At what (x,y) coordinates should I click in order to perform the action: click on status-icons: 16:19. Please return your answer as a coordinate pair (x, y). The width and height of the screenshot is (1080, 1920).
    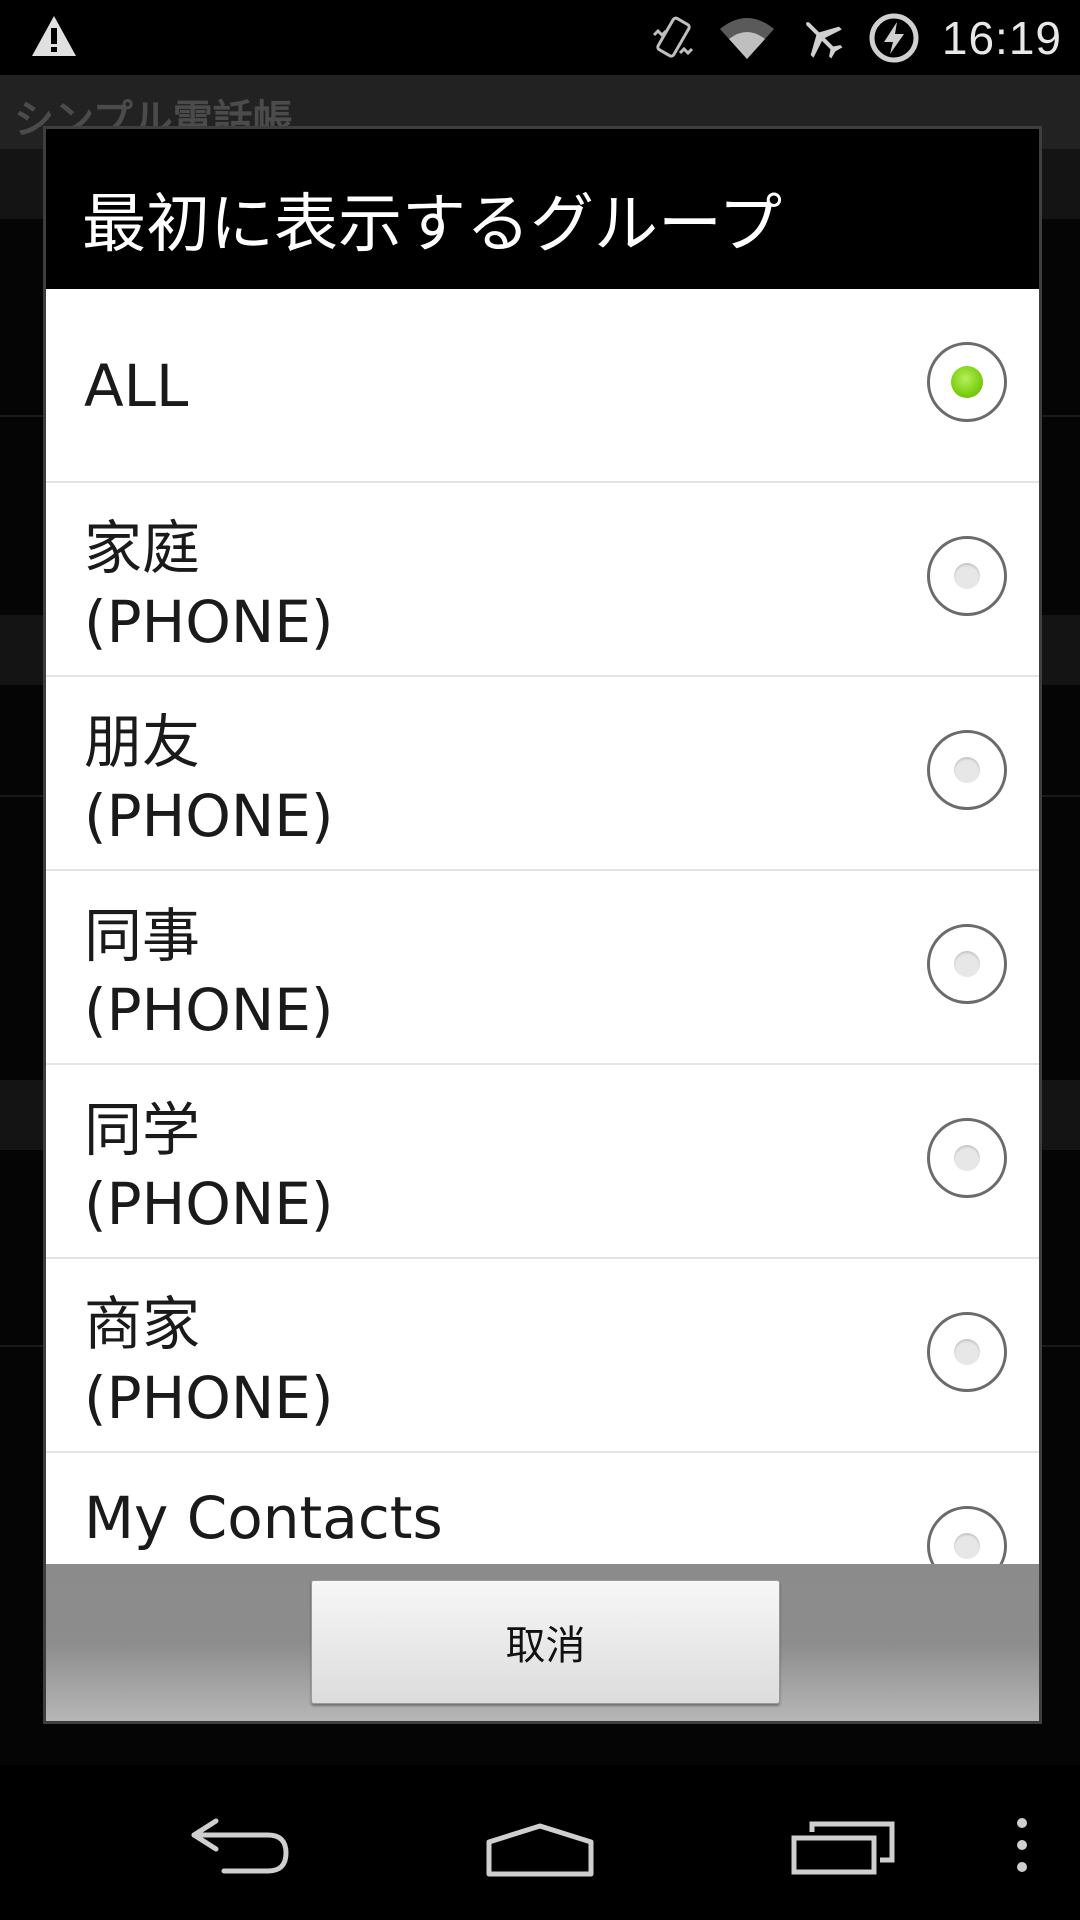
    Looking at the image, I should click on (856, 38).